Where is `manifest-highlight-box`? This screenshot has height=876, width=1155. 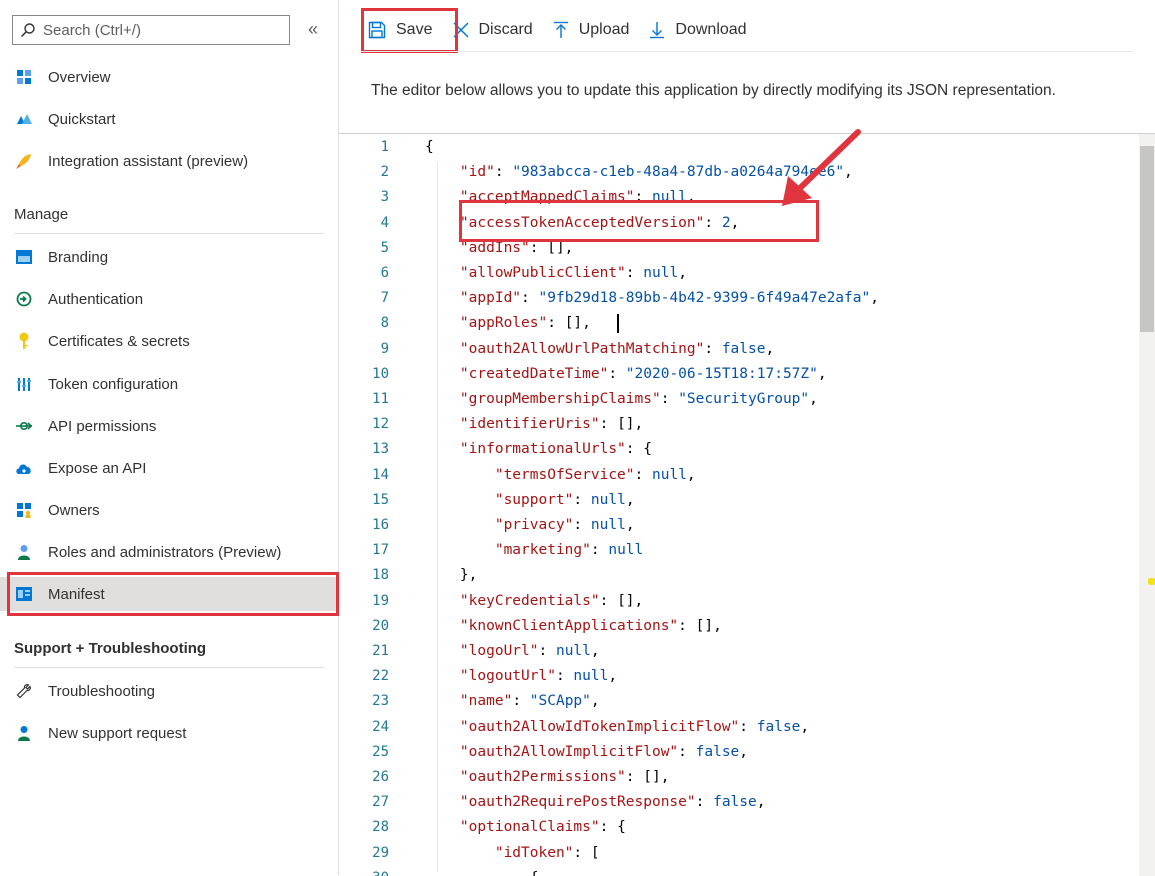
manifest-highlight-box is located at coordinates (173, 594).